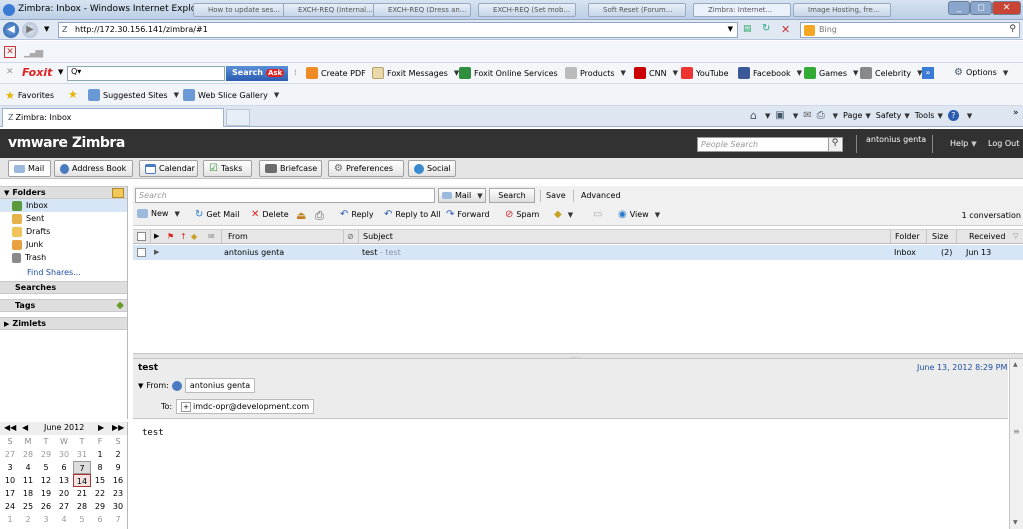  What do you see at coordinates (118, 427) in the screenshot?
I see `next-year-icon: ▶▶` at bounding box center [118, 427].